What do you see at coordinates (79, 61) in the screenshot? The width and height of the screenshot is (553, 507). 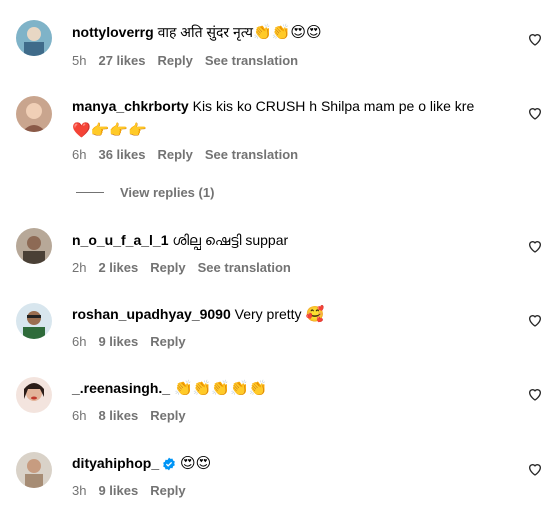 I see `timestamp: 5h` at bounding box center [79, 61].